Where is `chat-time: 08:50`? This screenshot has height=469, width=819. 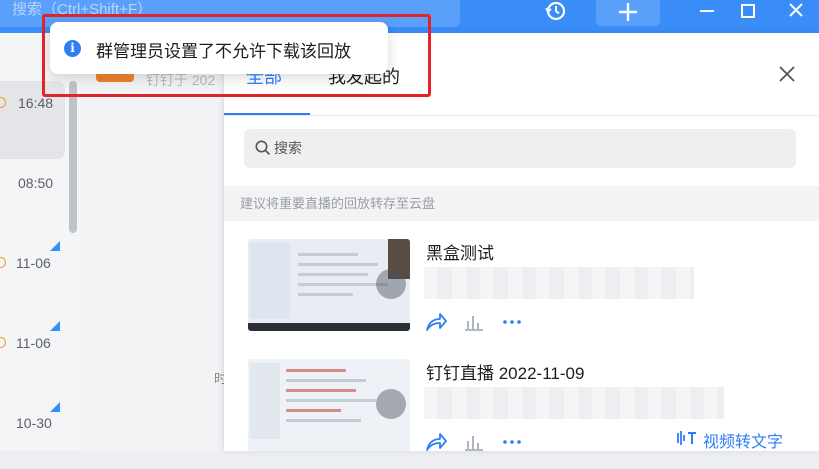 chat-time: 08:50 is located at coordinates (36, 183).